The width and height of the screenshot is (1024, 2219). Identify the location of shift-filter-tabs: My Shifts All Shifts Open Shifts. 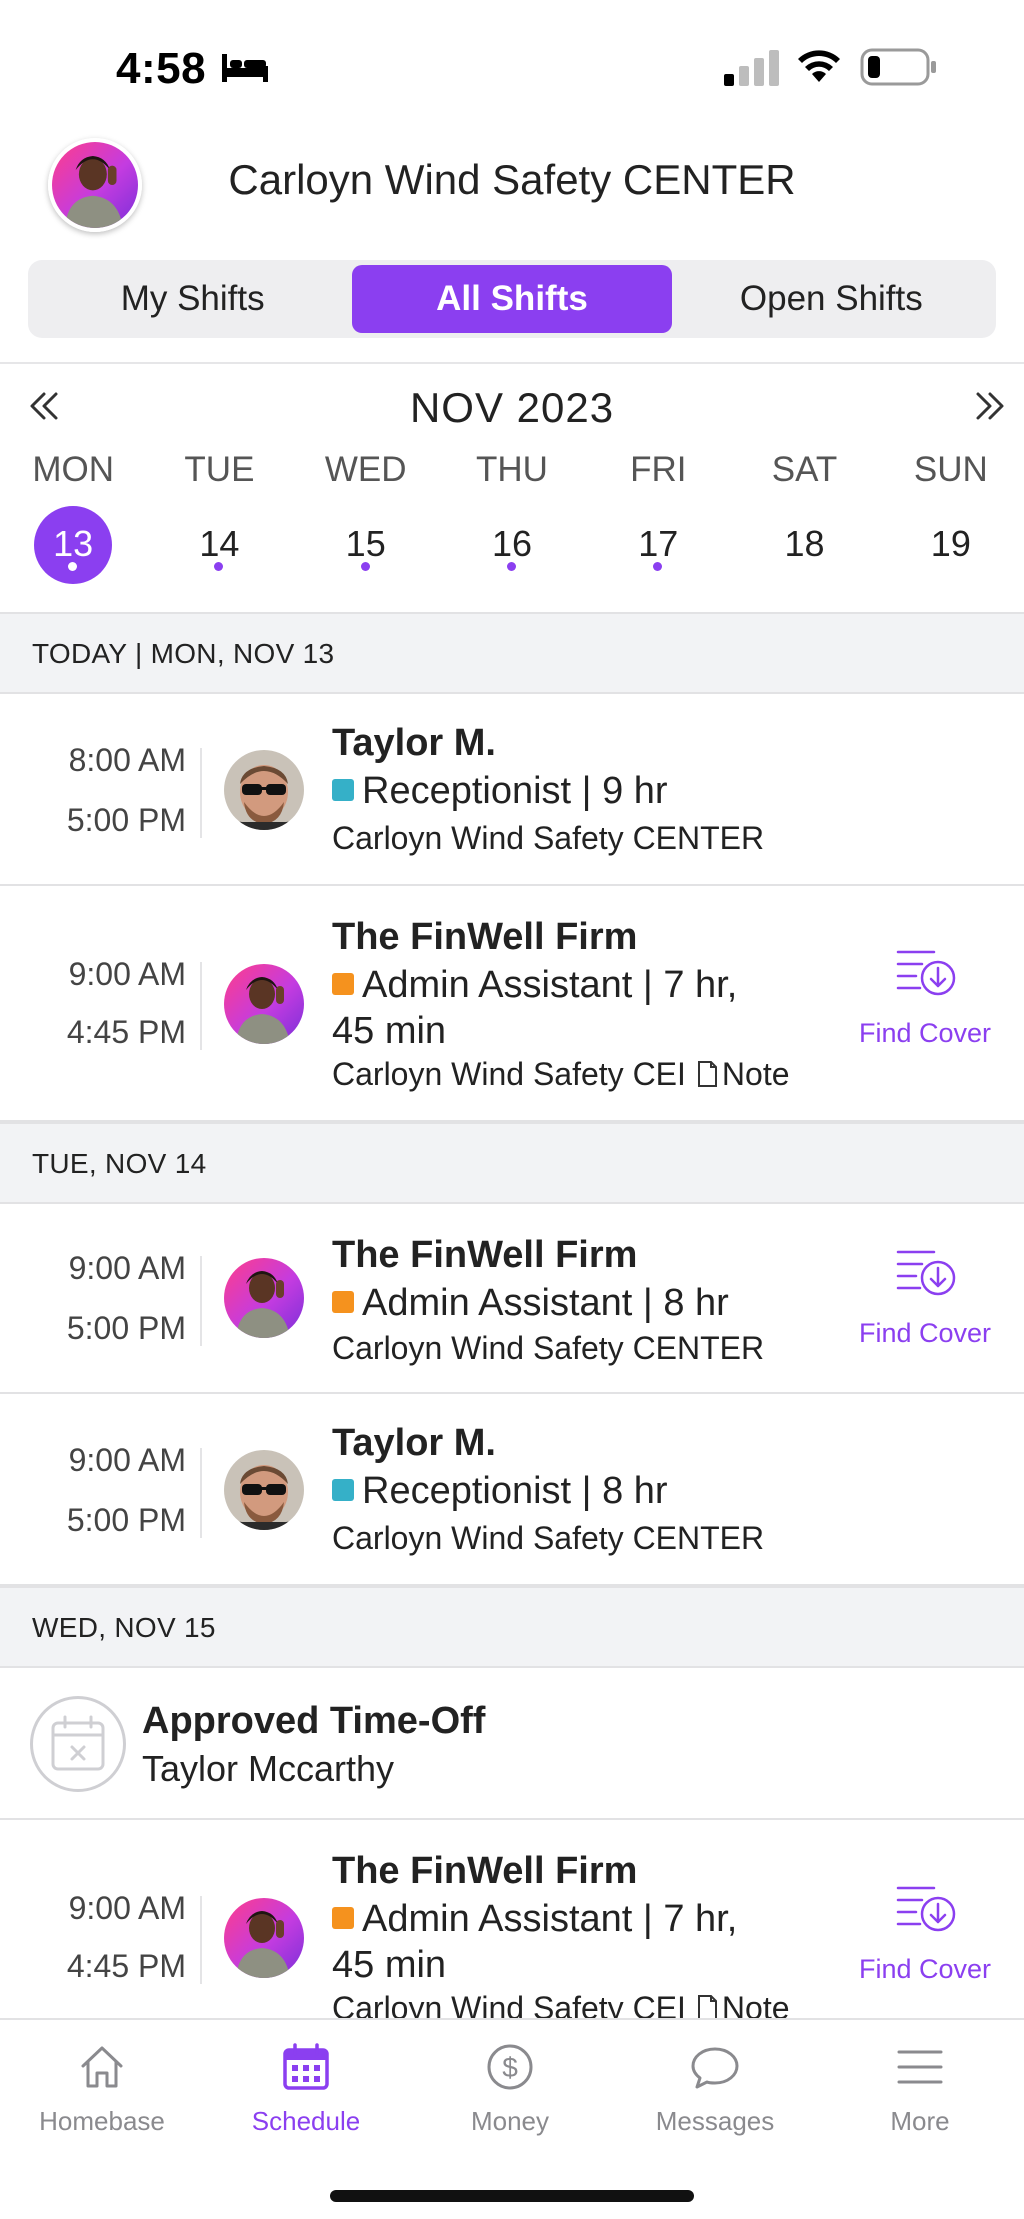
(512, 299).